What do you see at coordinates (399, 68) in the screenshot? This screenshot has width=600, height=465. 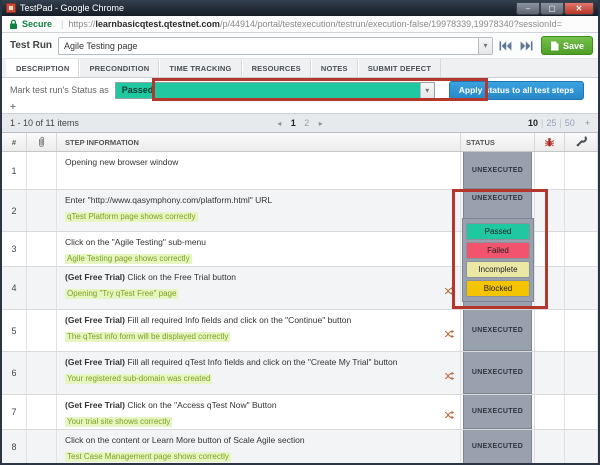 I see `tab-submit-defect: SUBMIT DEFECT` at bounding box center [399, 68].